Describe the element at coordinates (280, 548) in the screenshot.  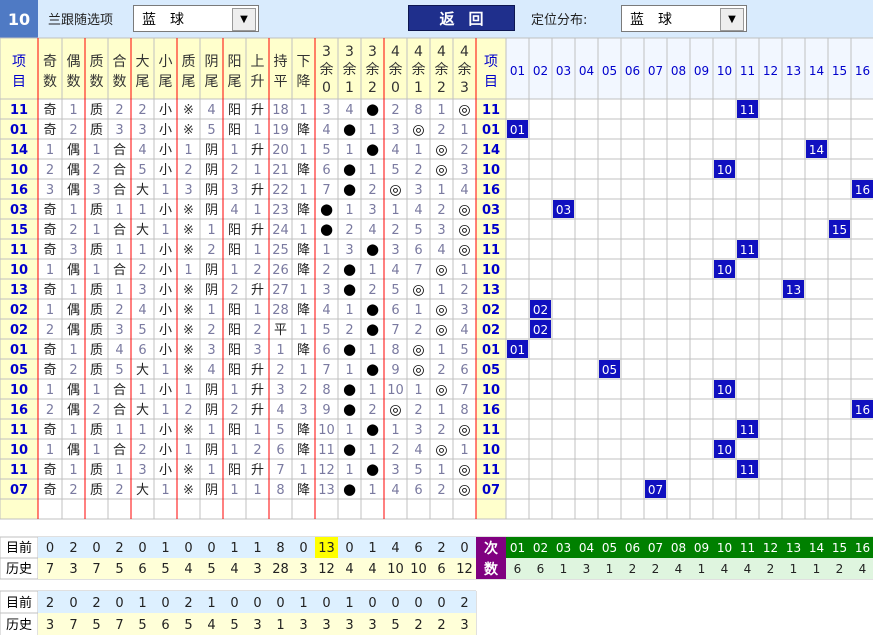
I see `footer-current-value: 8` at that location.